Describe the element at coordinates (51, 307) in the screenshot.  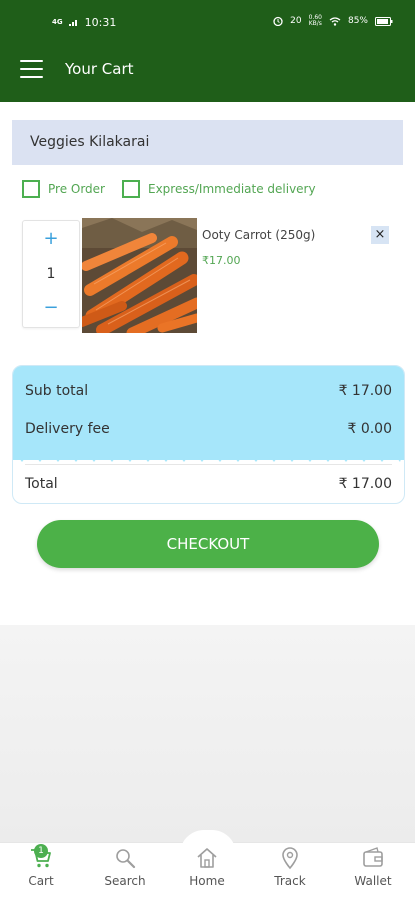
I see `quantity-decrease-button: −` at that location.